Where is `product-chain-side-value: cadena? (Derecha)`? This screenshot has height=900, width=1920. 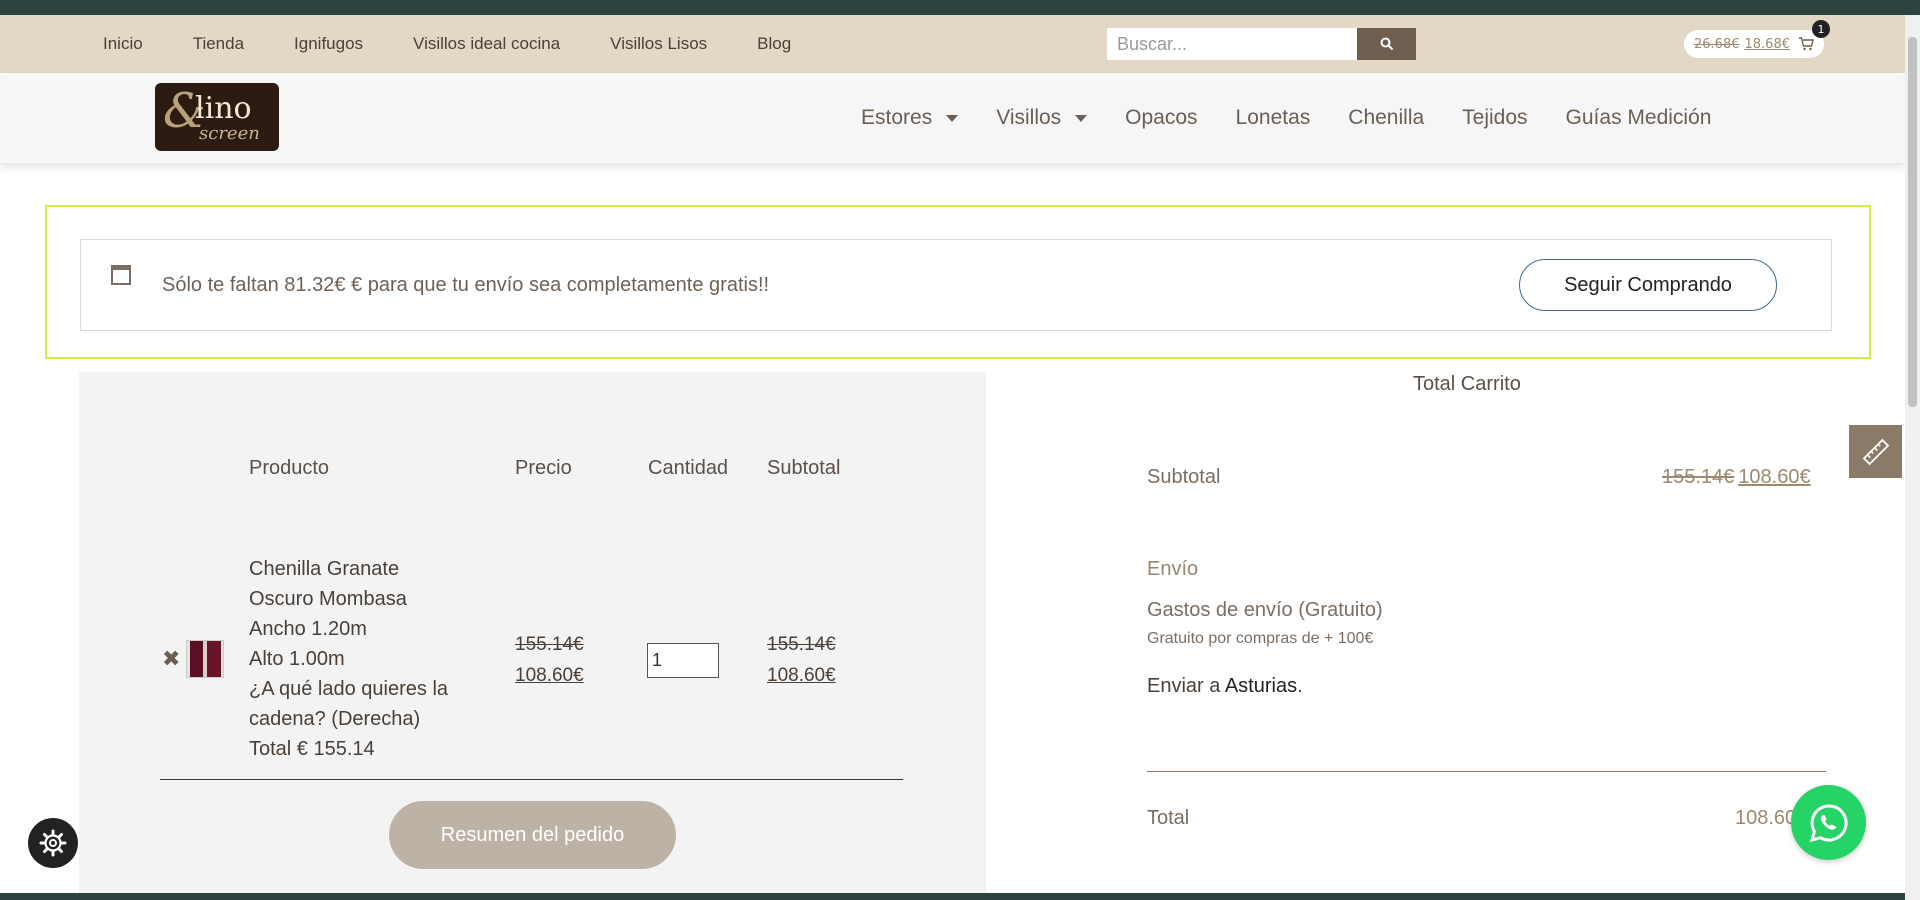 product-chain-side-value: cadena? (Derecha) is located at coordinates (335, 719).